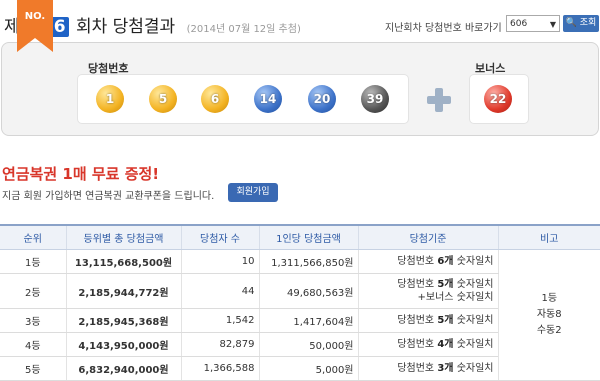 This screenshot has height=381, width=600. Describe the element at coordinates (33, 261) in the screenshot. I see `rank-cell: 1등` at that location.